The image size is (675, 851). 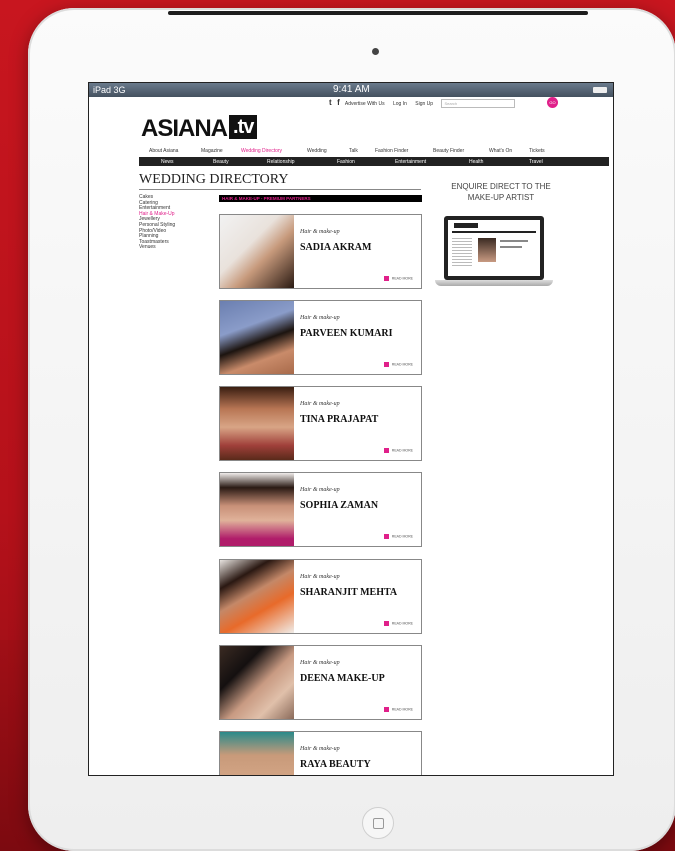 I want to click on subnav-fashion: Fashion, so click(x=346, y=162).